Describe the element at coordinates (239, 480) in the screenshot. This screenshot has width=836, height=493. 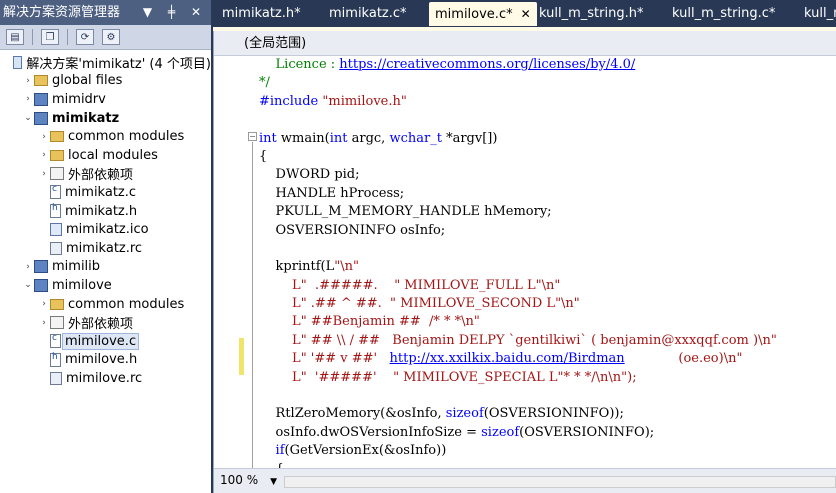
I see `zoom-level: 100 %` at that location.